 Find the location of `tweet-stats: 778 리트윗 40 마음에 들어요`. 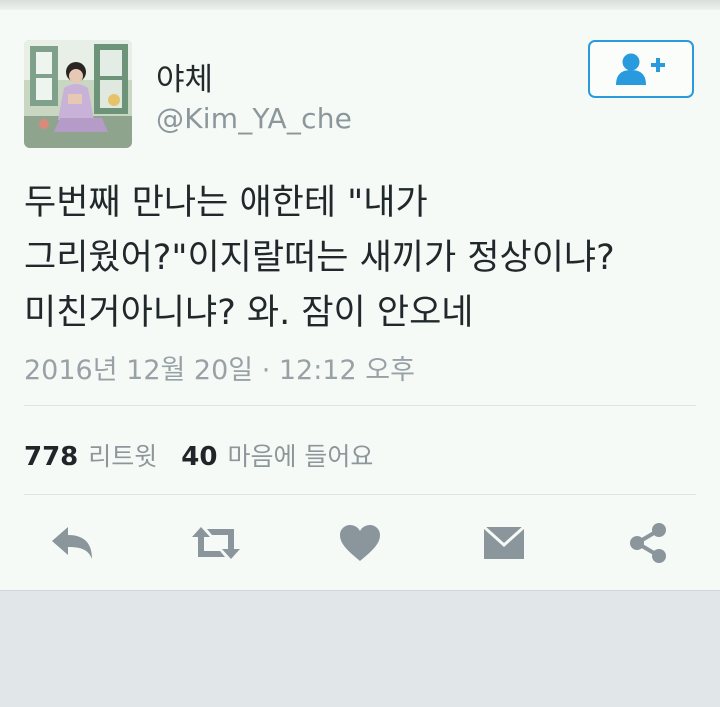

tweet-stats: 778 리트윗 40 마음에 들어요 is located at coordinates (210, 455).